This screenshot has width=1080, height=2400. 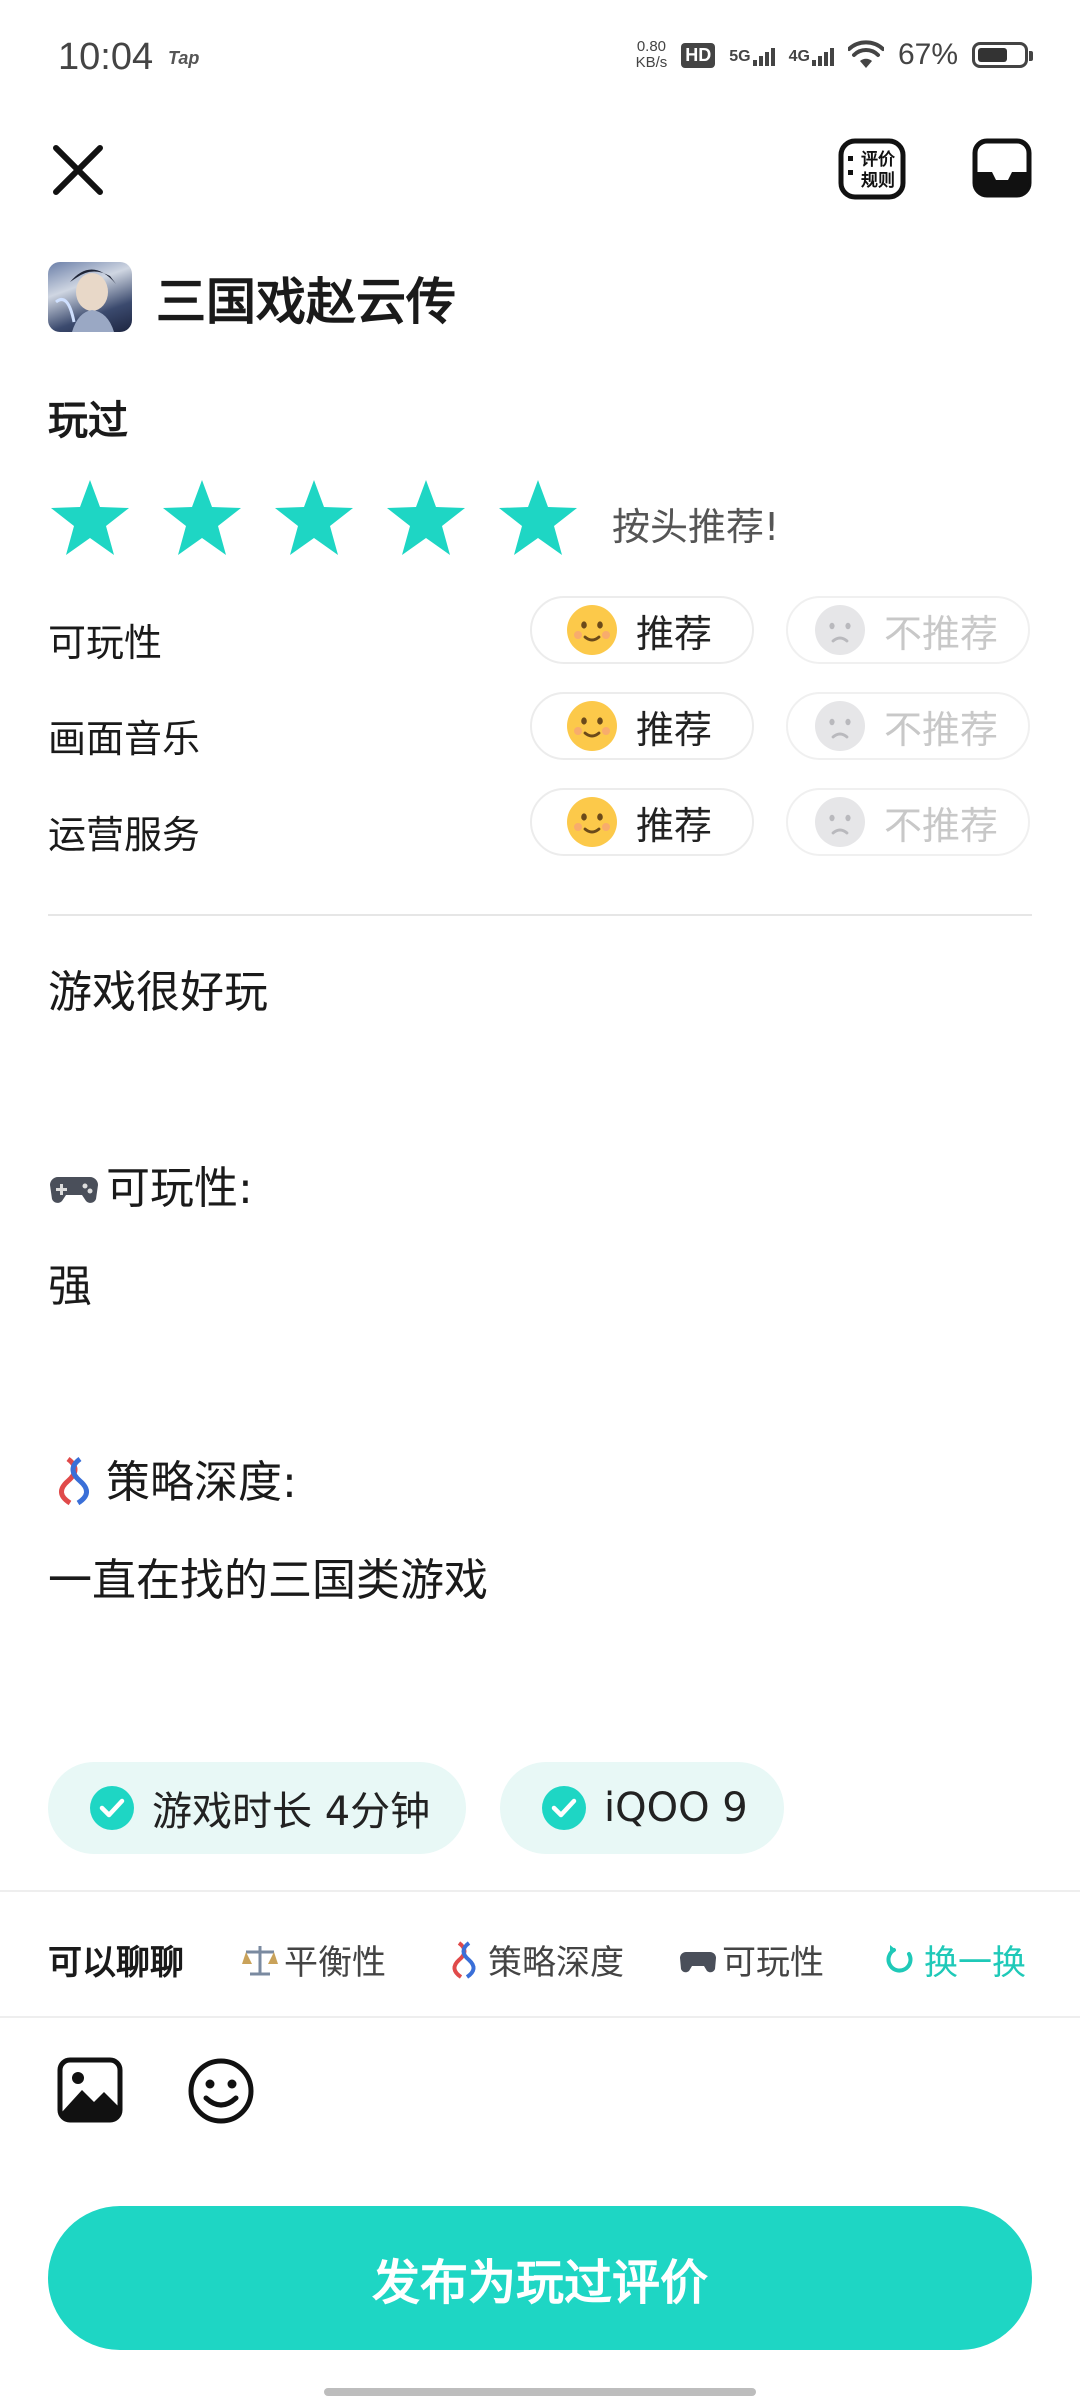 I want to click on publish-review-button: 发布为玩过评价, so click(x=540, y=2278).